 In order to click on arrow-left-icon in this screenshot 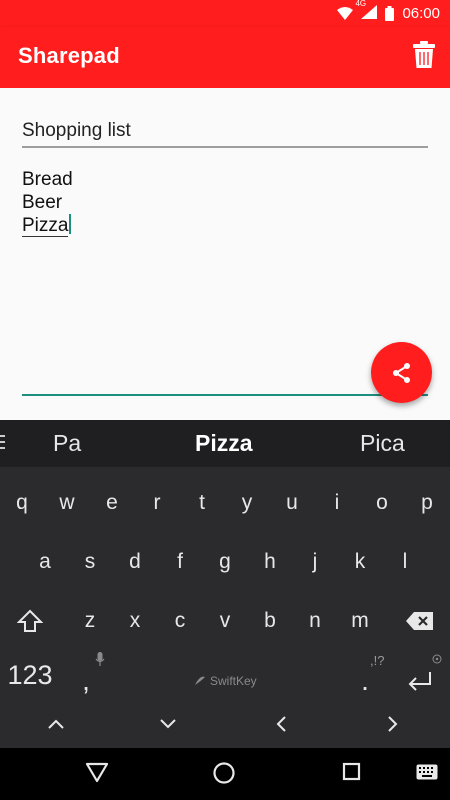, I will do `click(281, 724)`.